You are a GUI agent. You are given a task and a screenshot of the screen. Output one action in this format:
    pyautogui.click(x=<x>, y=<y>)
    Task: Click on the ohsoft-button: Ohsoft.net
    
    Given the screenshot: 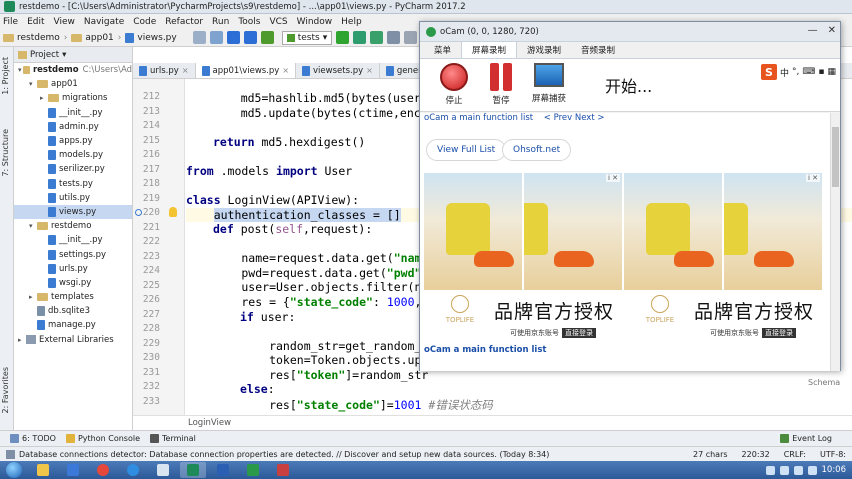 What is the action you would take?
    pyautogui.click(x=537, y=150)
    